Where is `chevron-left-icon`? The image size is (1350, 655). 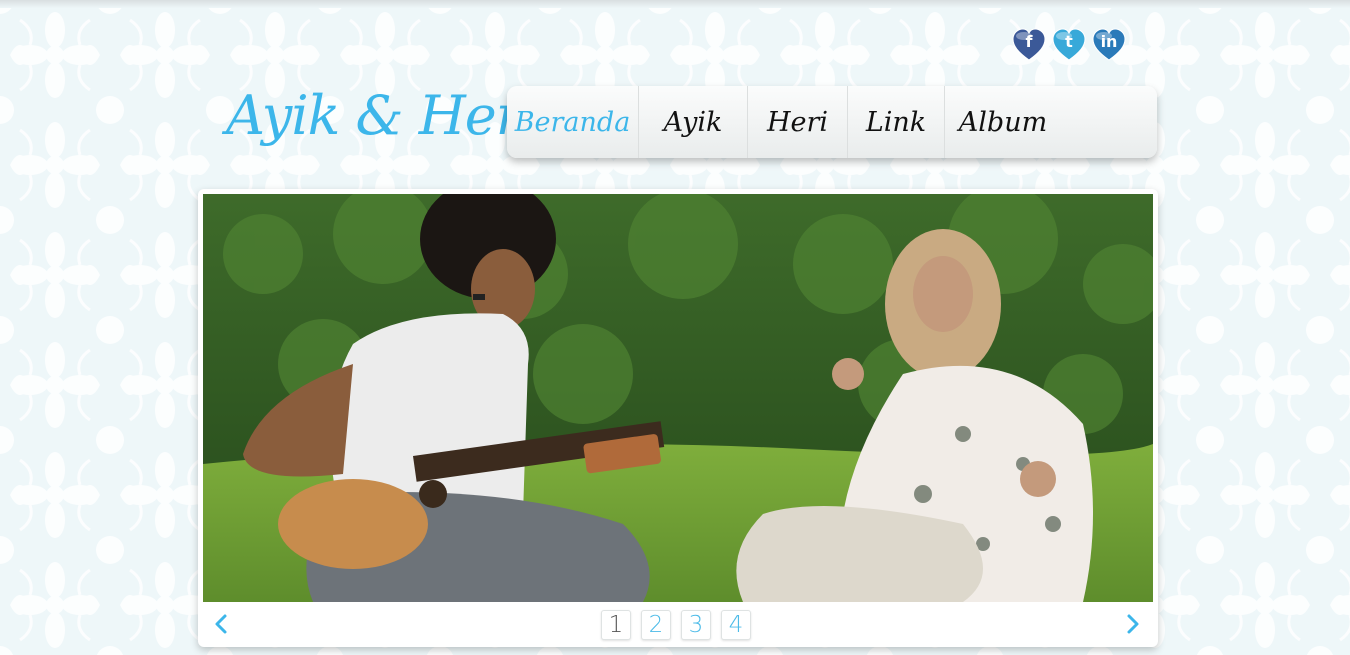 chevron-left-icon is located at coordinates (222, 624).